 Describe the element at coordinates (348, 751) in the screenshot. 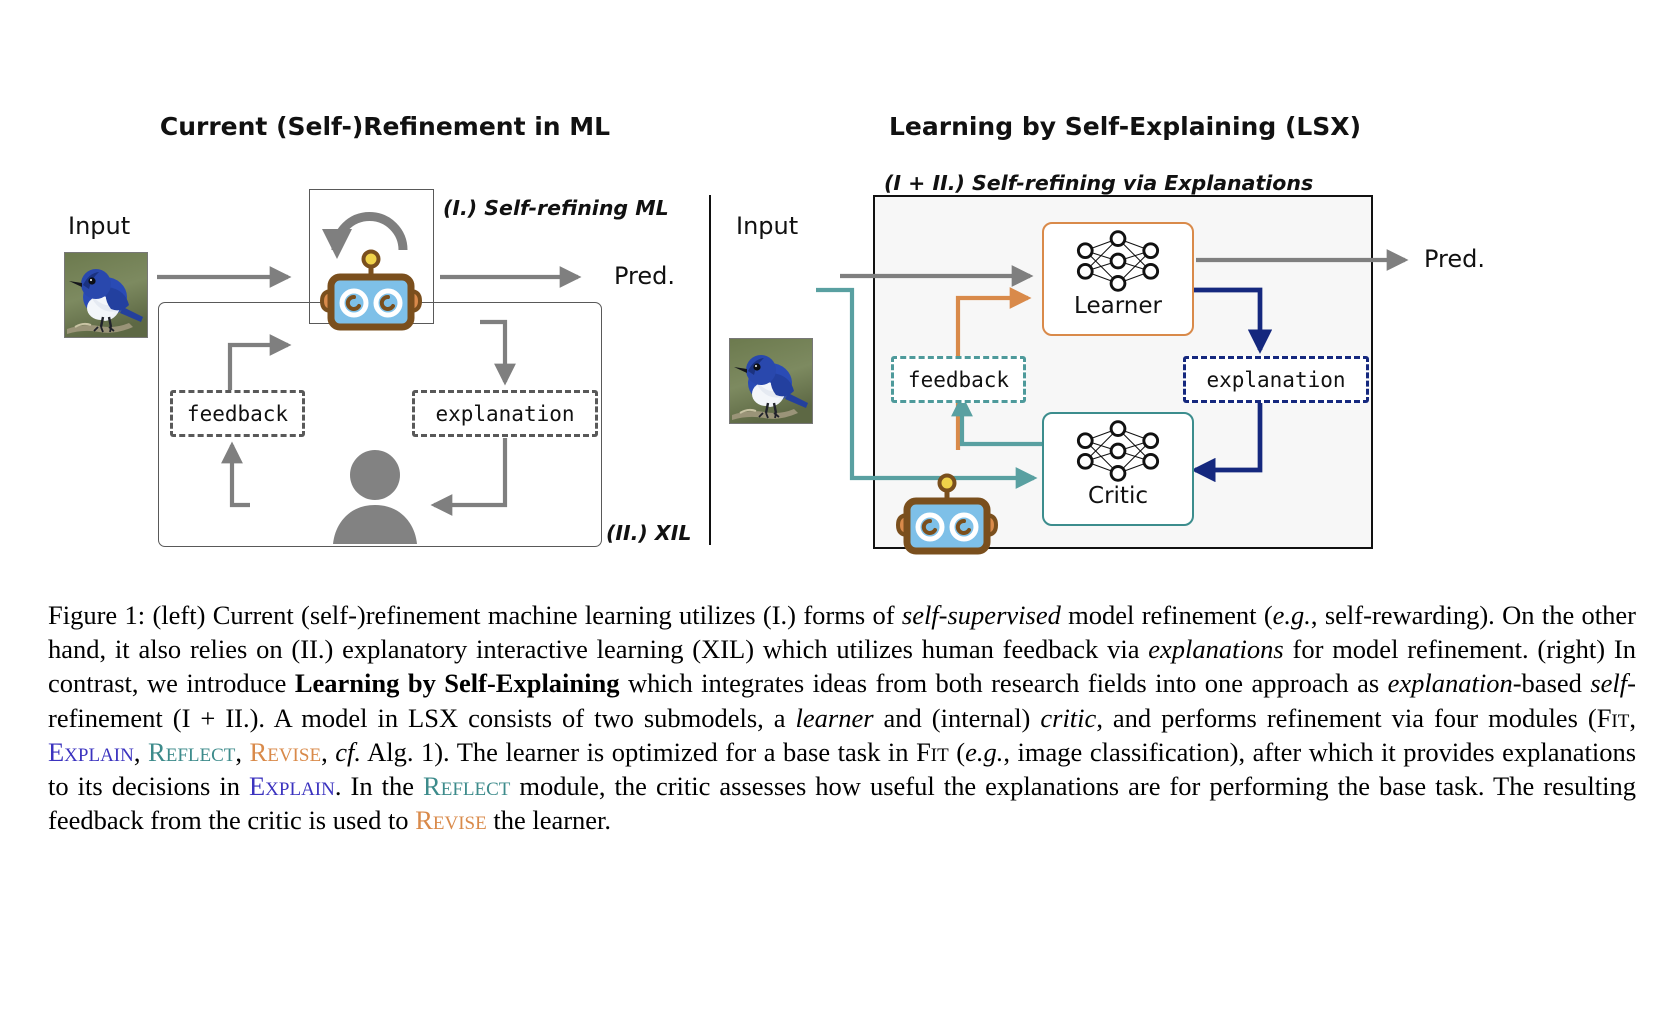

I see `caption-segment-26: cf.` at that location.